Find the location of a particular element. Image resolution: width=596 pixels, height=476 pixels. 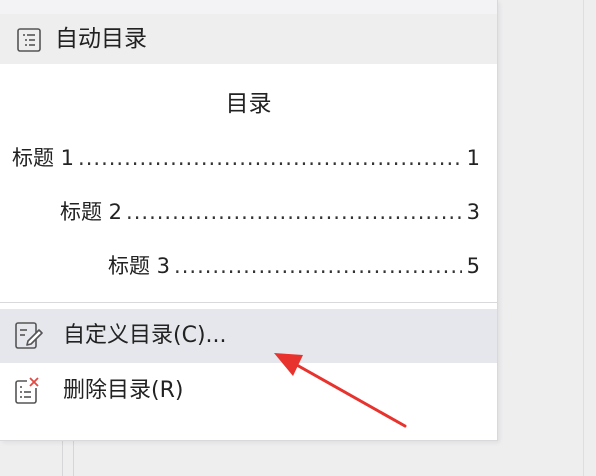

delete-toc-menu-item: 删除目录(R) is located at coordinates (248, 391).